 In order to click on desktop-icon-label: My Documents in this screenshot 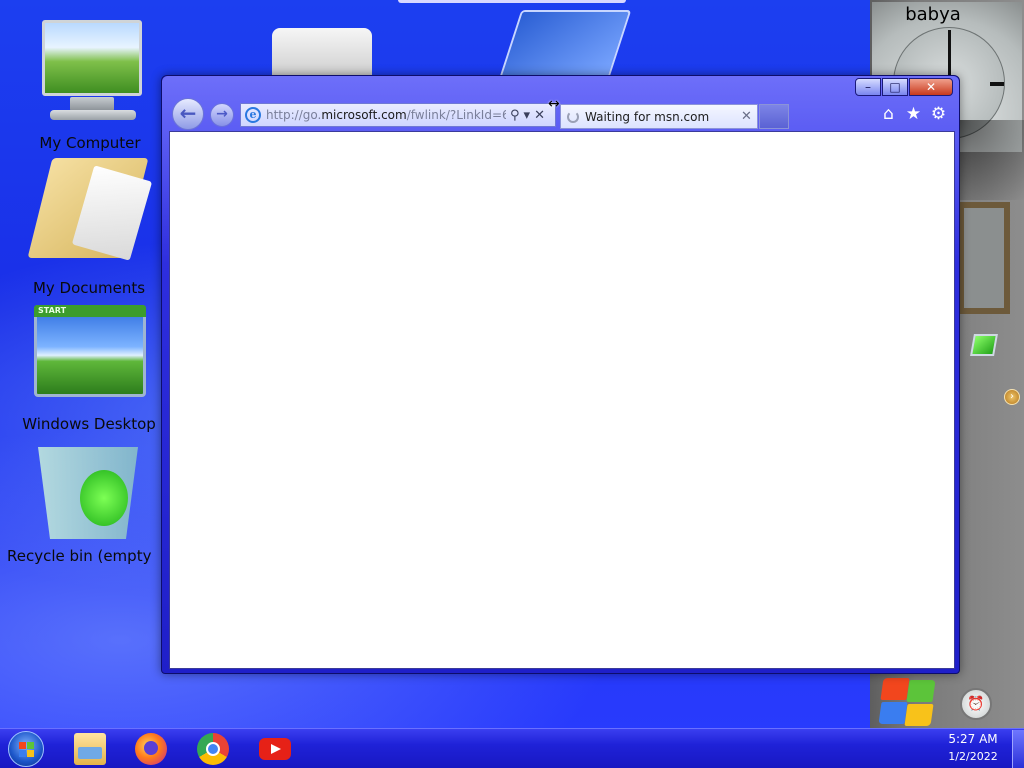, I will do `click(89, 288)`.